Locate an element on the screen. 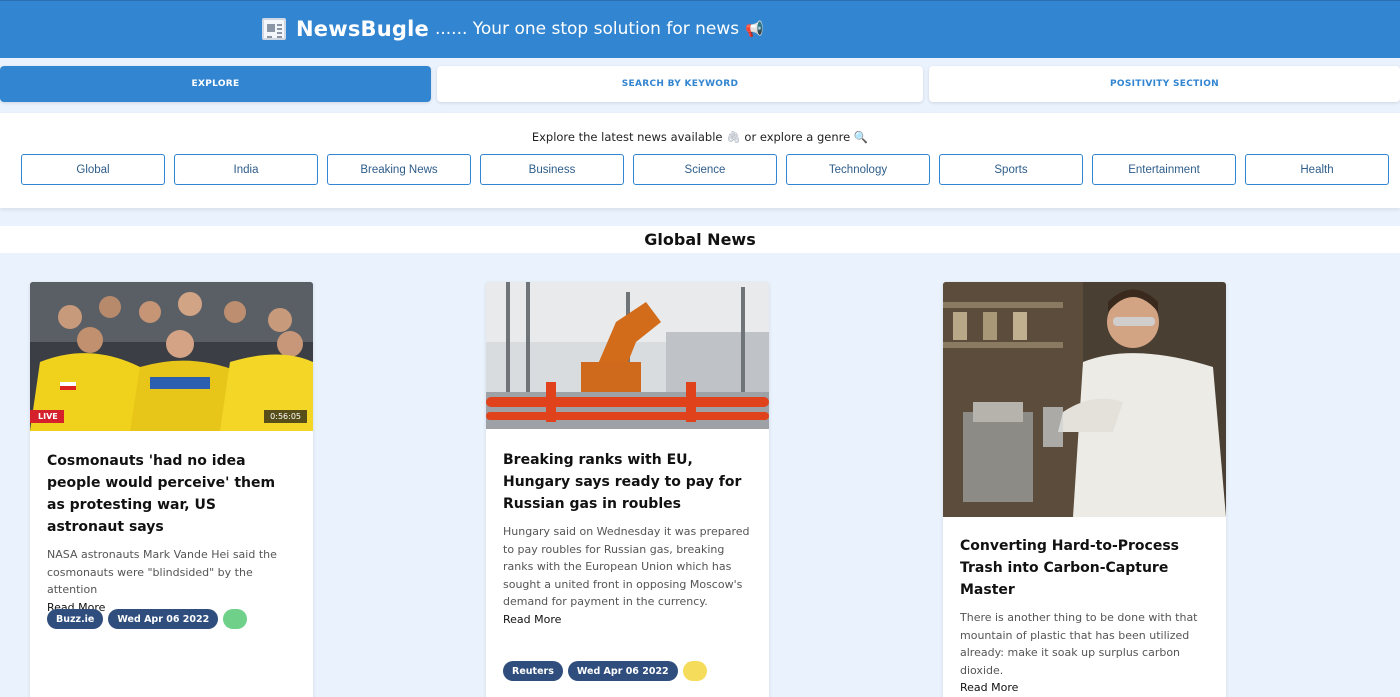  explore-prompt-text: Explore the latest news available is located at coordinates (627, 137).